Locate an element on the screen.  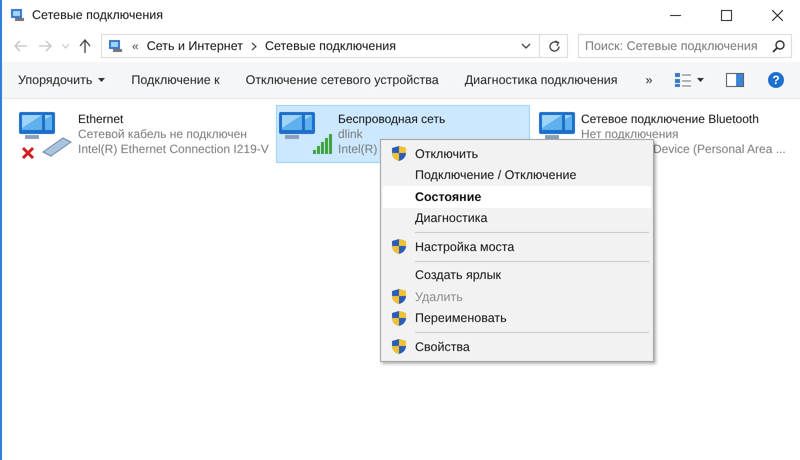
menu-item: Создать ярлык is located at coordinates (517, 275).